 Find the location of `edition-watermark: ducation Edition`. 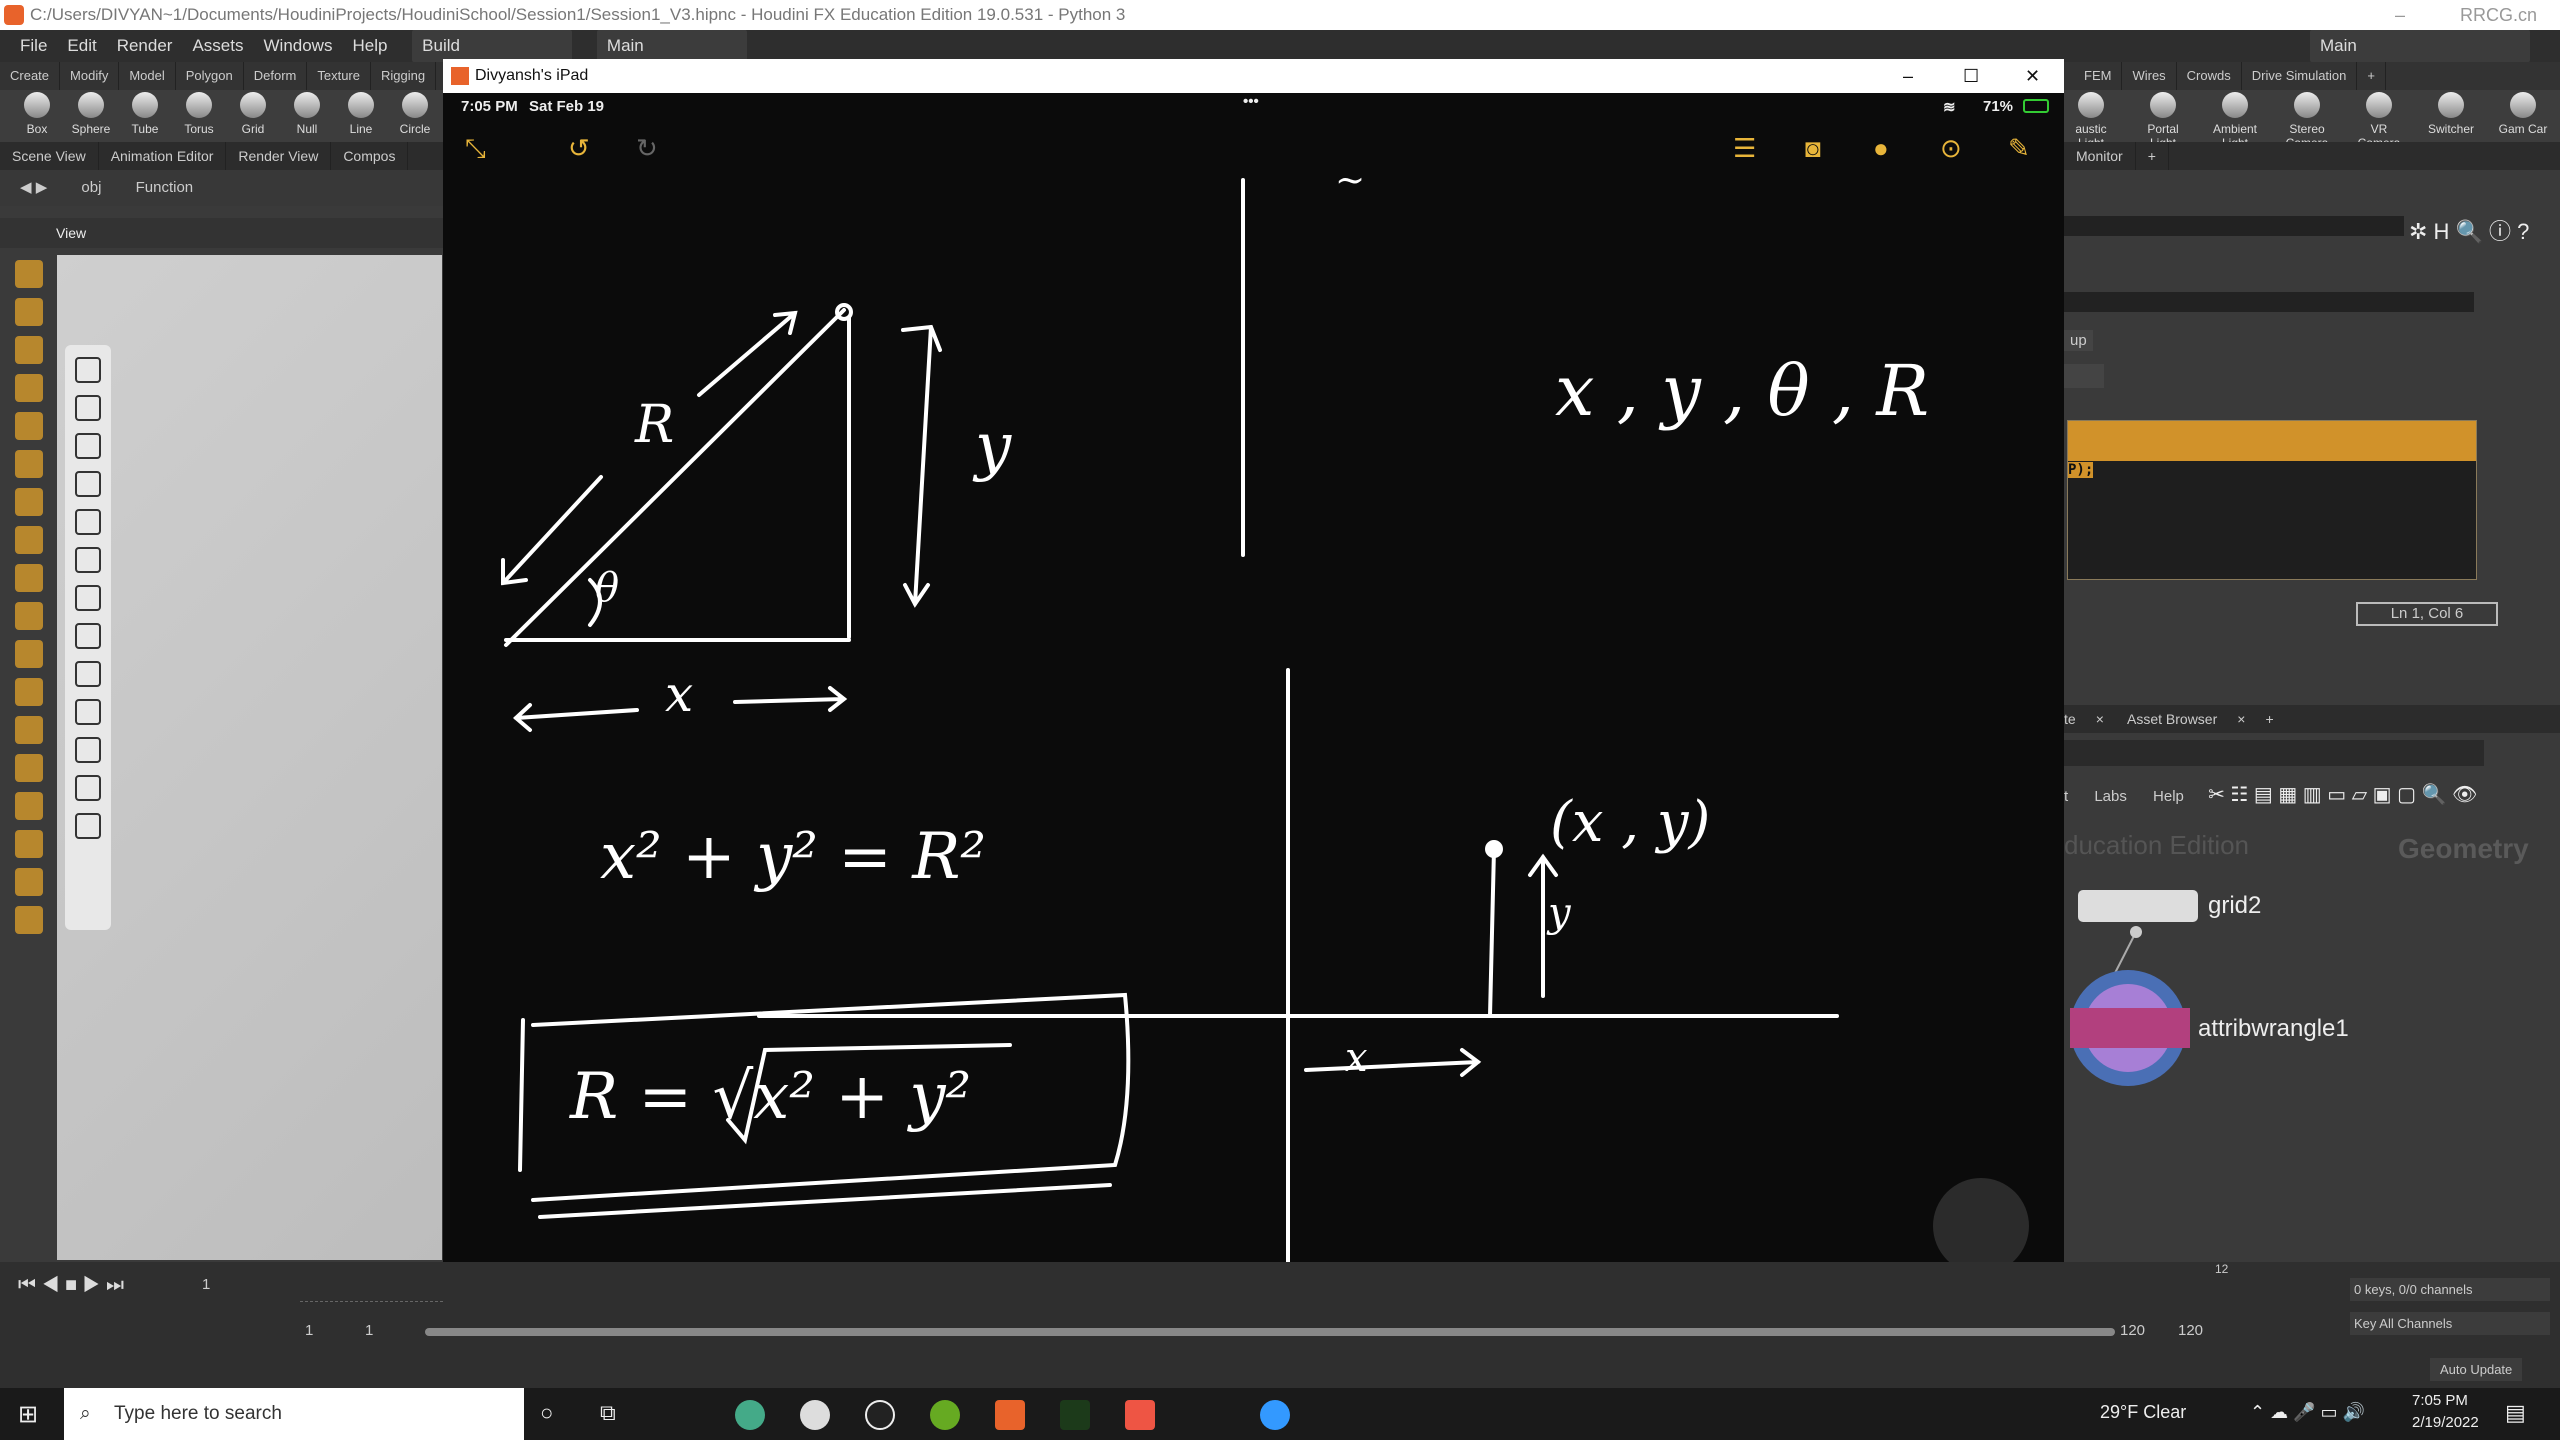

edition-watermark: ducation Edition is located at coordinates (2157, 845).